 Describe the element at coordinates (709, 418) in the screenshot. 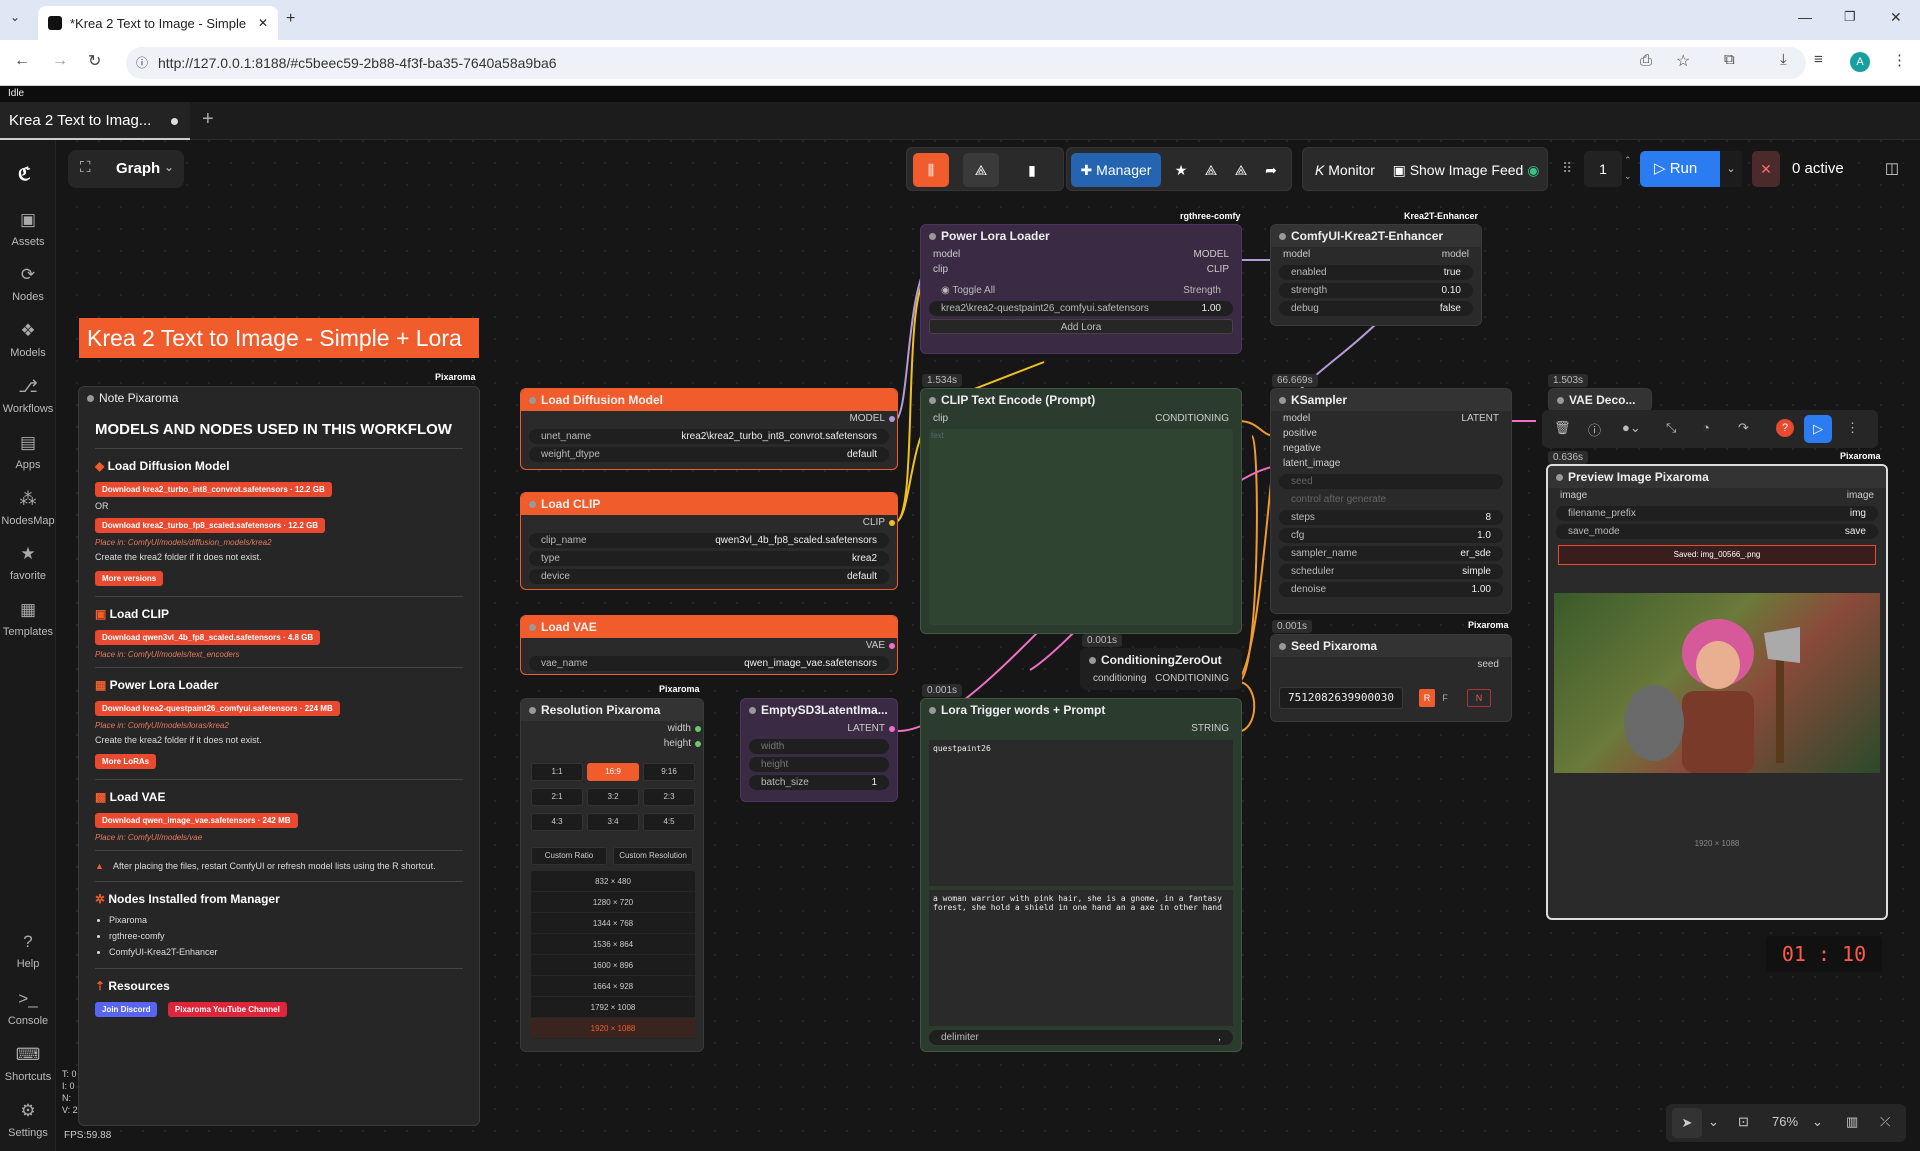

I see `output-slot: MODEL` at that location.